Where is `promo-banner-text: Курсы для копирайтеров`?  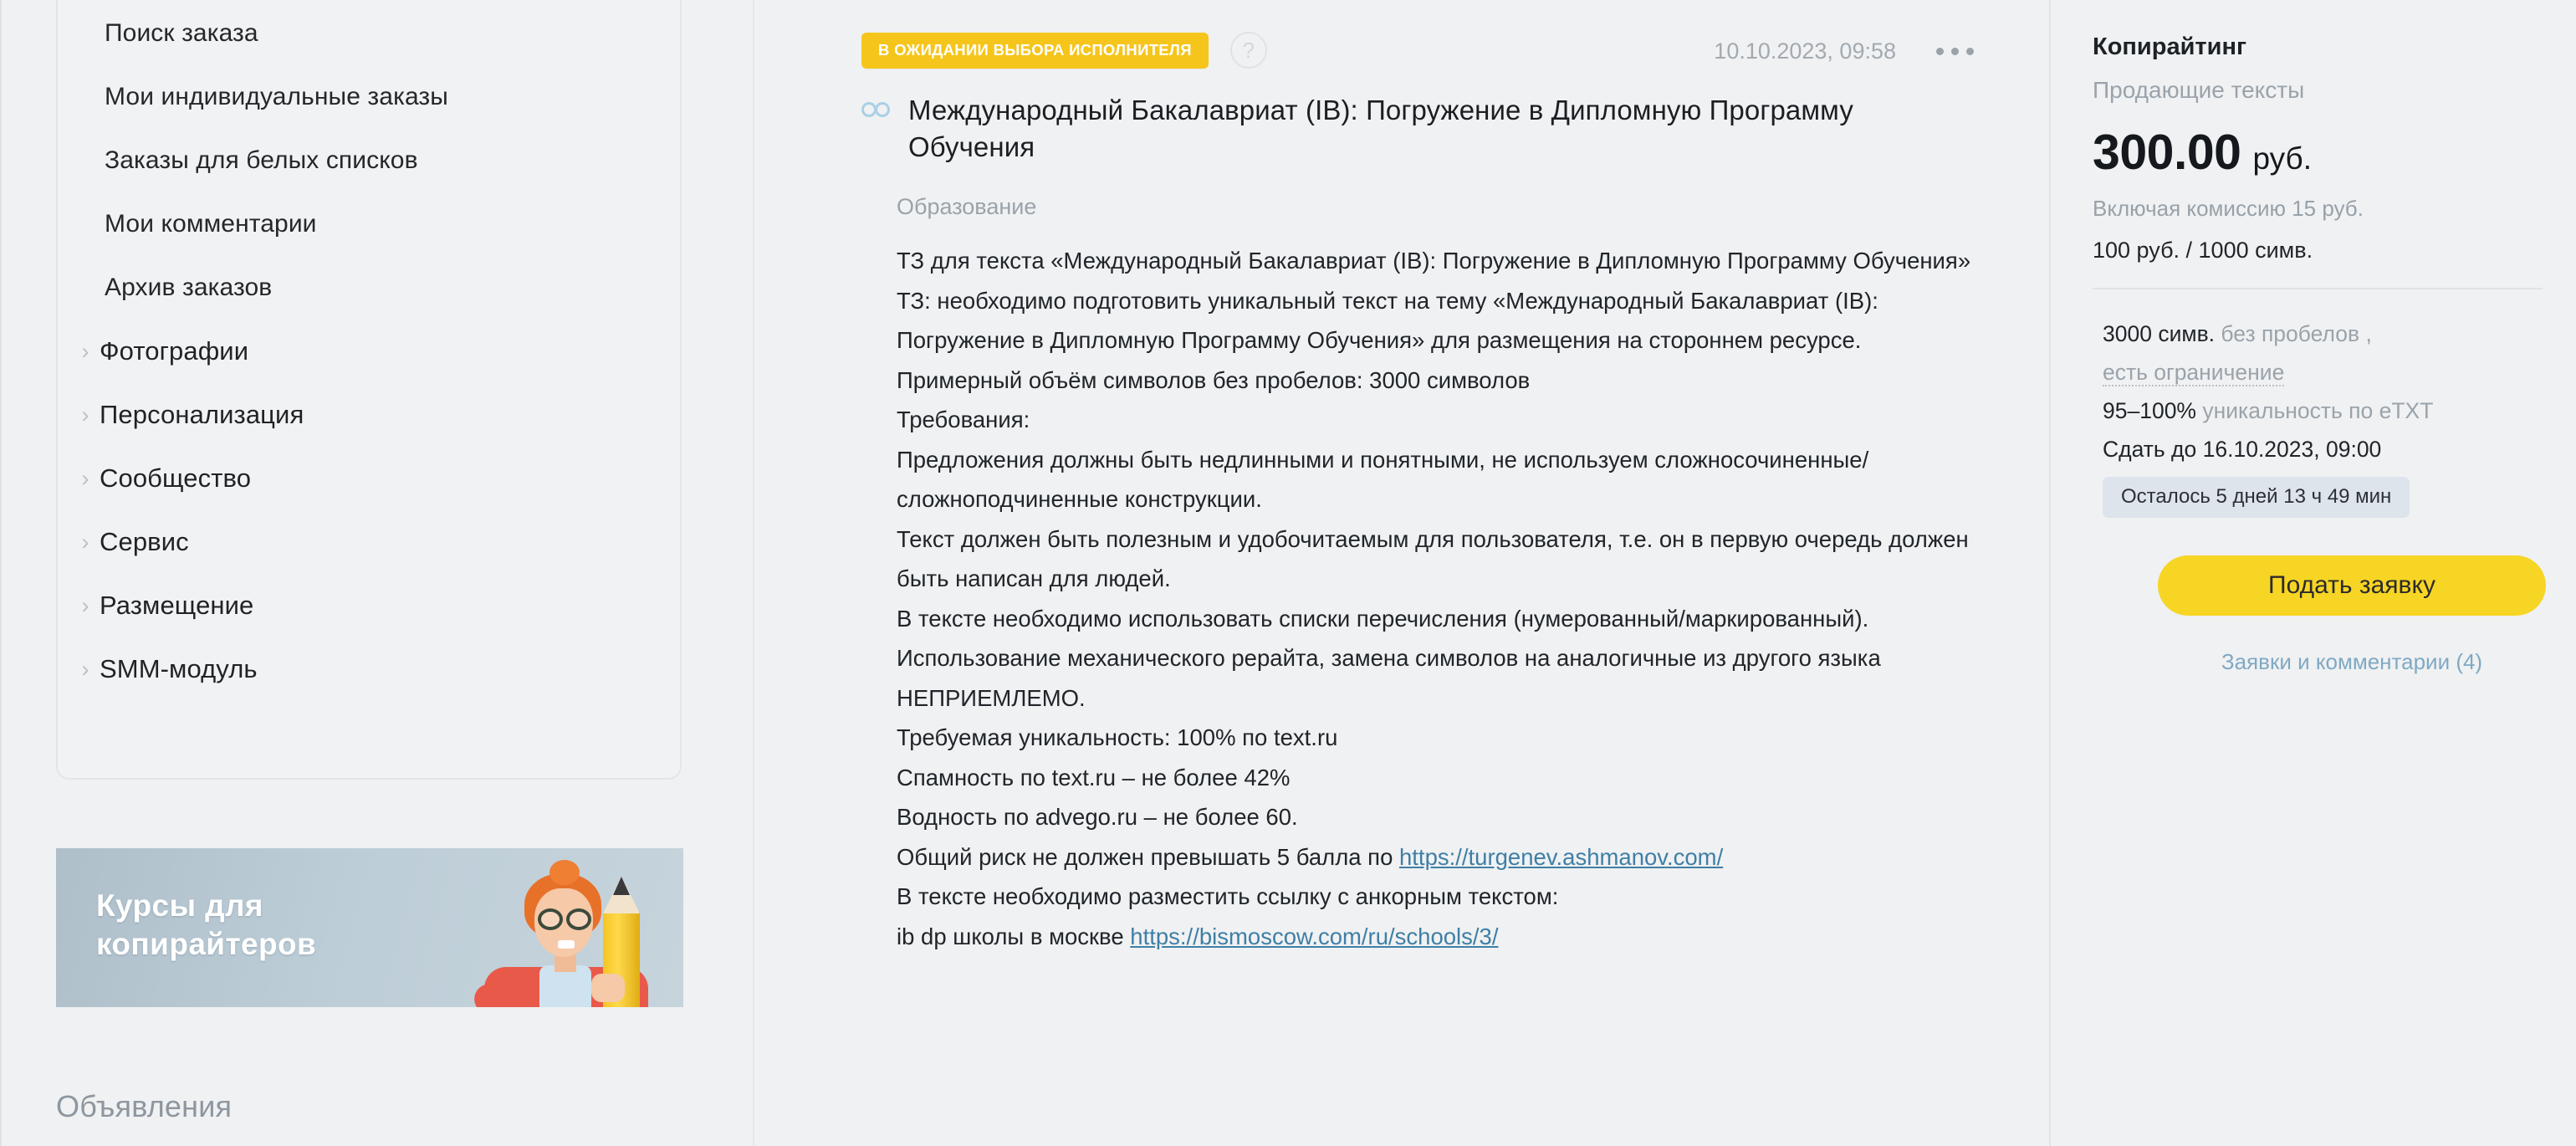
promo-banner-text: Курсы для копирайтеров is located at coordinates (206, 925).